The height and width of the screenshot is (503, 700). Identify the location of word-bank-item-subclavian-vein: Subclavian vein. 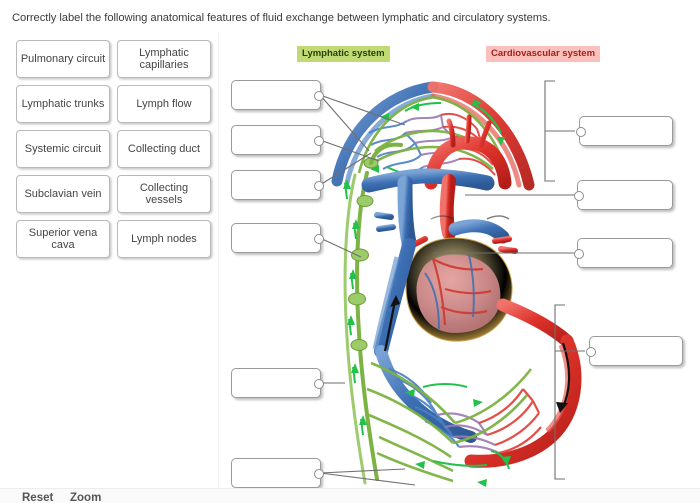
(63, 194).